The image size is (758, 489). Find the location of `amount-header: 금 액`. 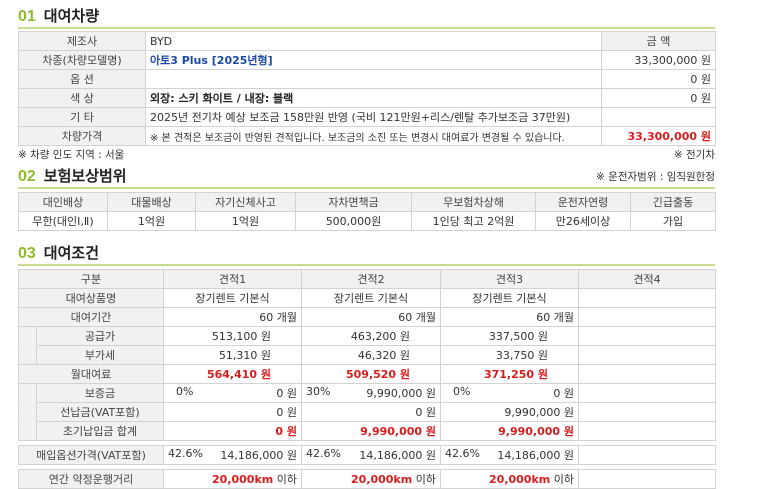

amount-header: 금 액 is located at coordinates (658, 41).